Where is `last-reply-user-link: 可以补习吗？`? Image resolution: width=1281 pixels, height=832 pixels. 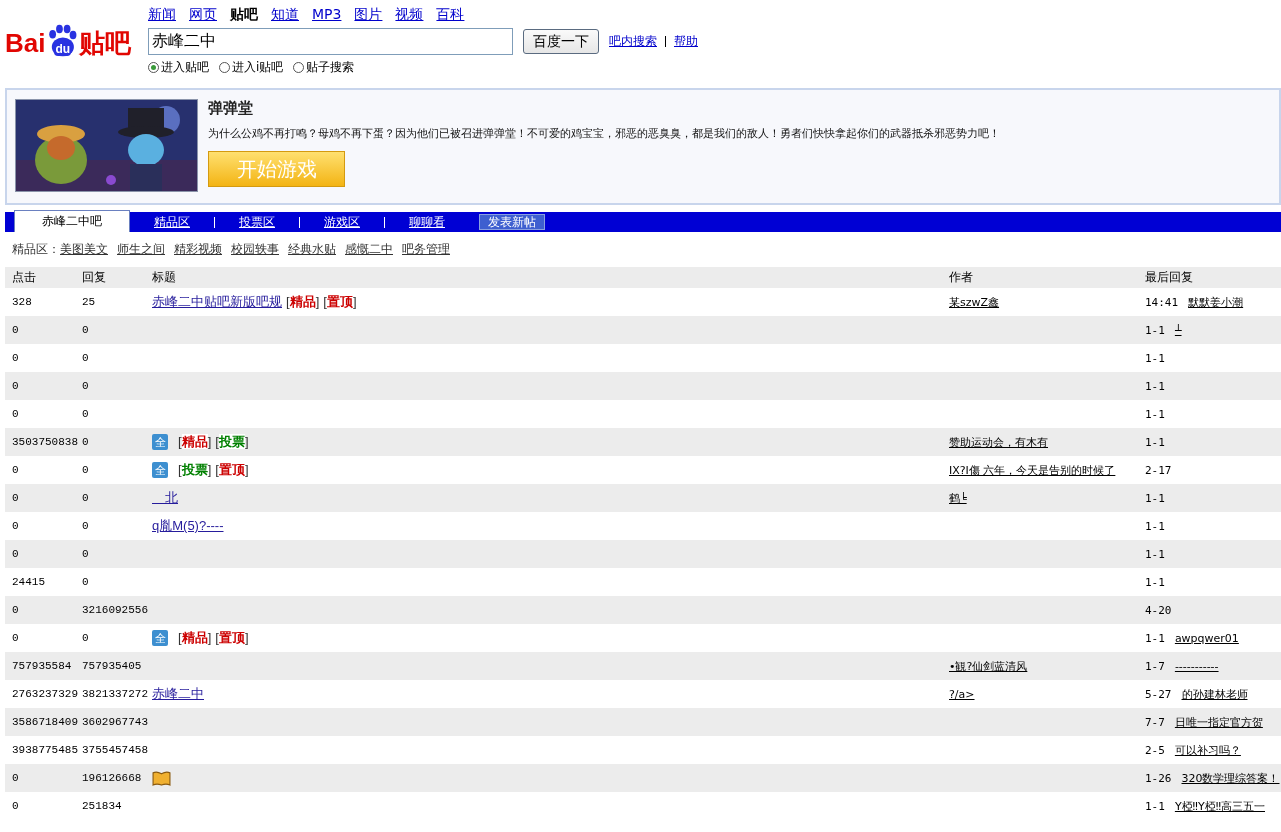 last-reply-user-link: 可以补习吗？ is located at coordinates (1207, 750).